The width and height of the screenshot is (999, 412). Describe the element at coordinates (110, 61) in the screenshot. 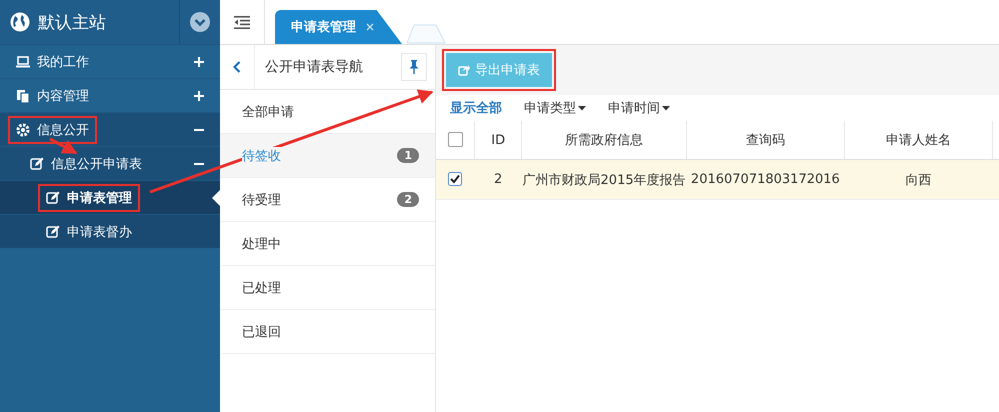

I see `menu-item: 我的工作` at that location.